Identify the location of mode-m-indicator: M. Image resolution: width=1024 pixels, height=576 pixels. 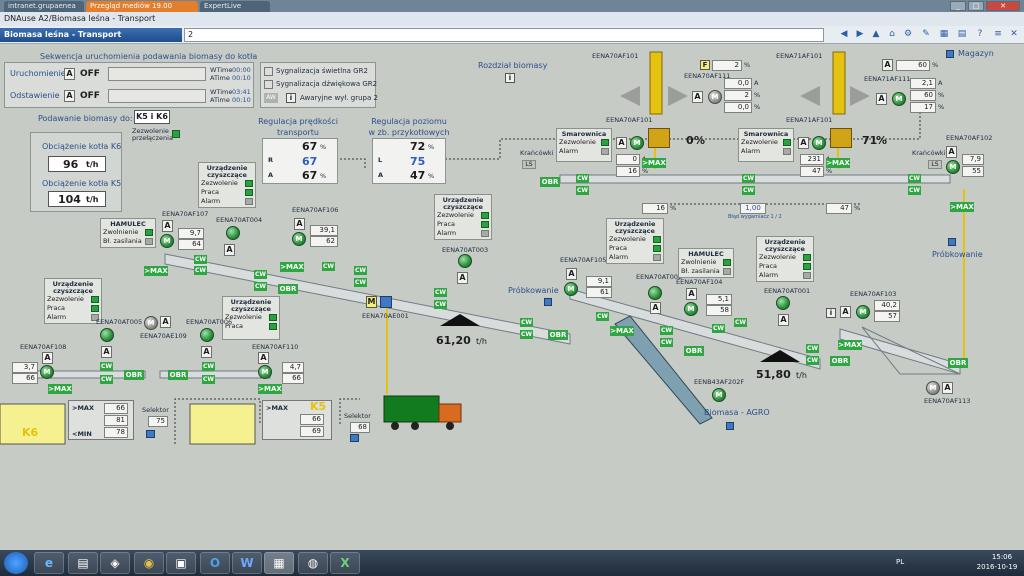
(371, 302).